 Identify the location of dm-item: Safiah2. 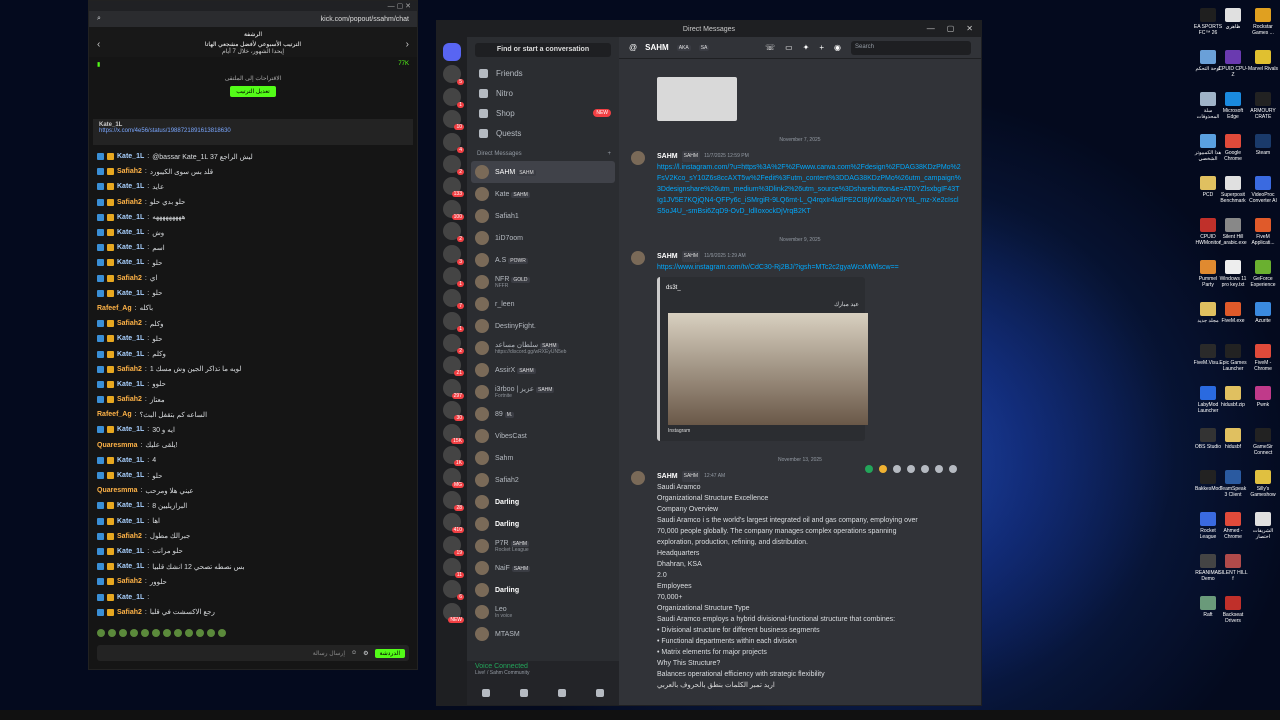
(543, 480).